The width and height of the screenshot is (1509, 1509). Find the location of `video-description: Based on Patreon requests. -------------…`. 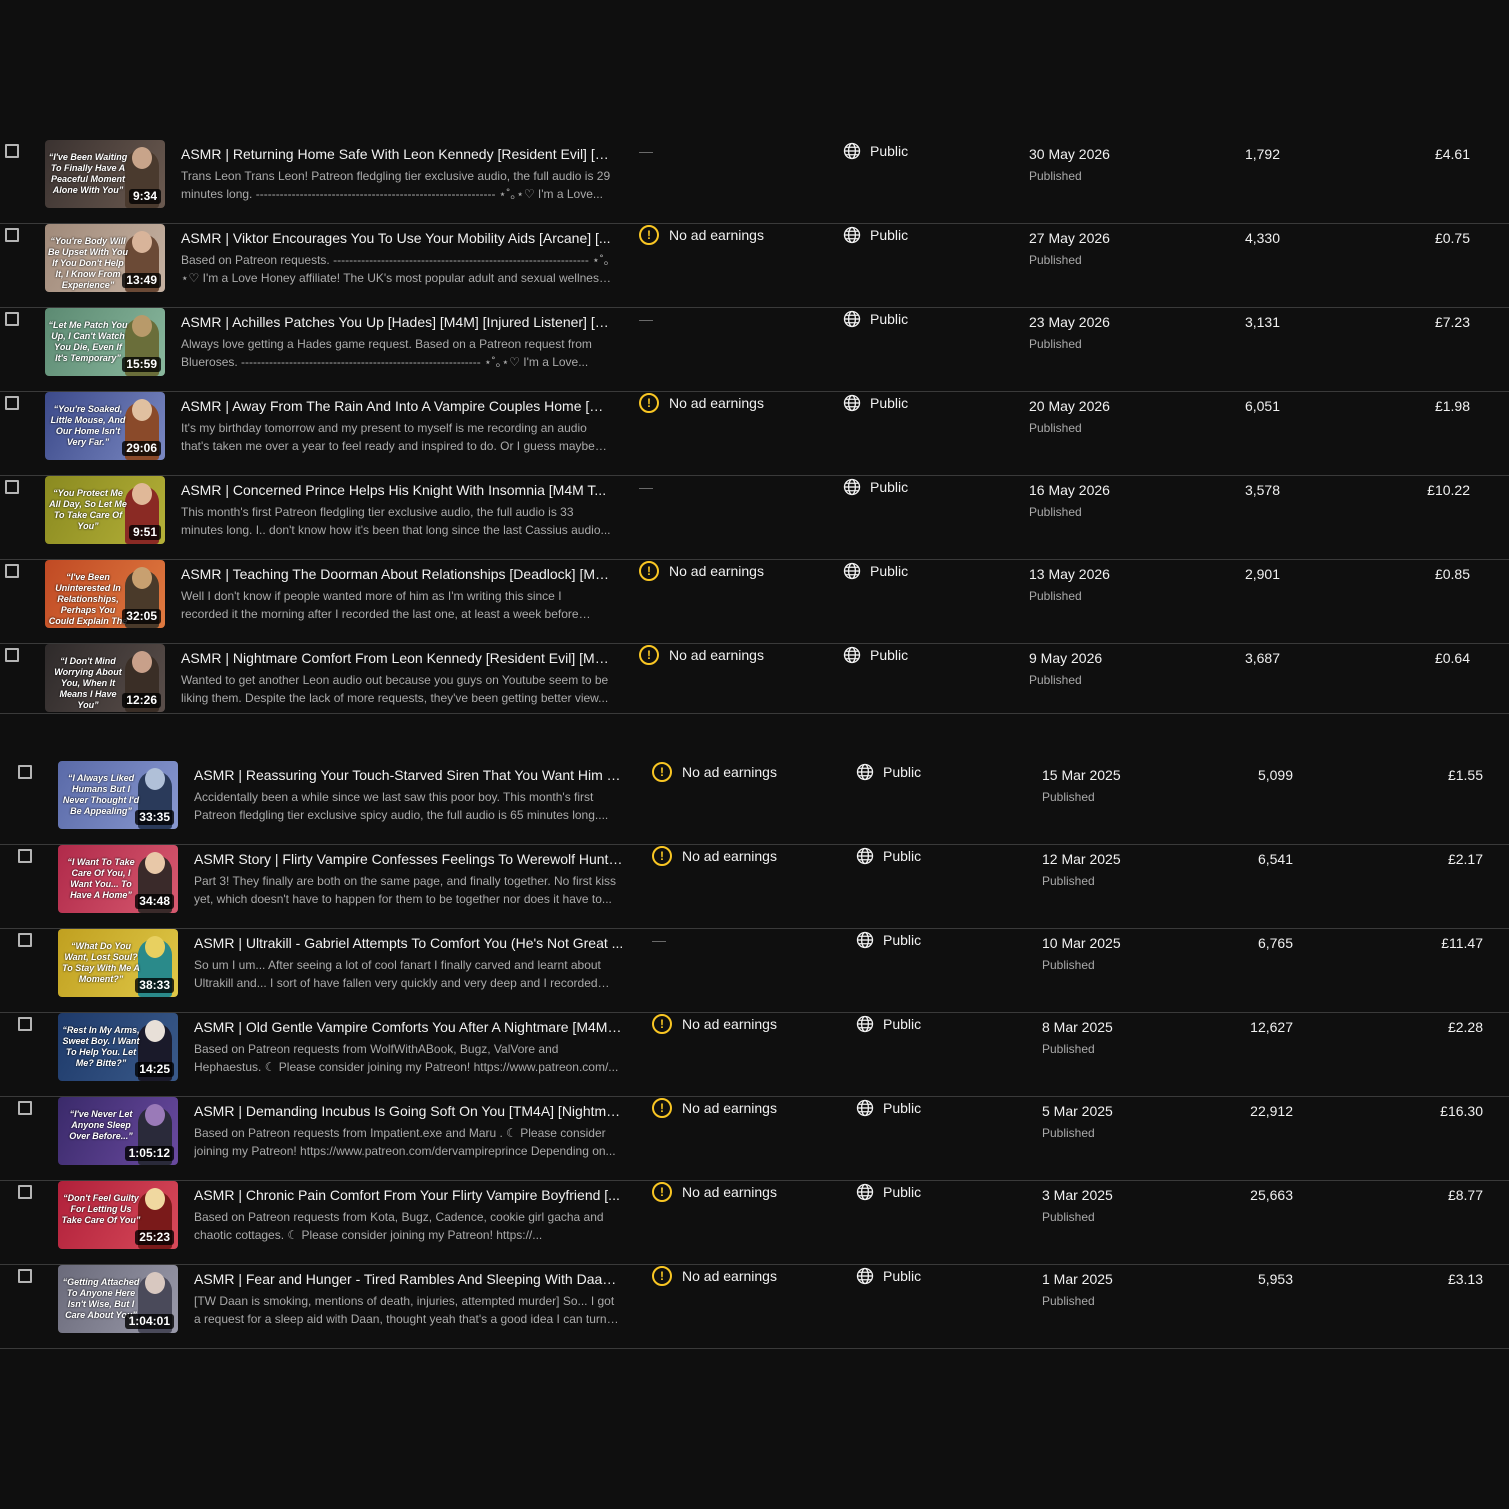

video-description: Based on Patreon requests. -------------… is located at coordinates (395, 269).